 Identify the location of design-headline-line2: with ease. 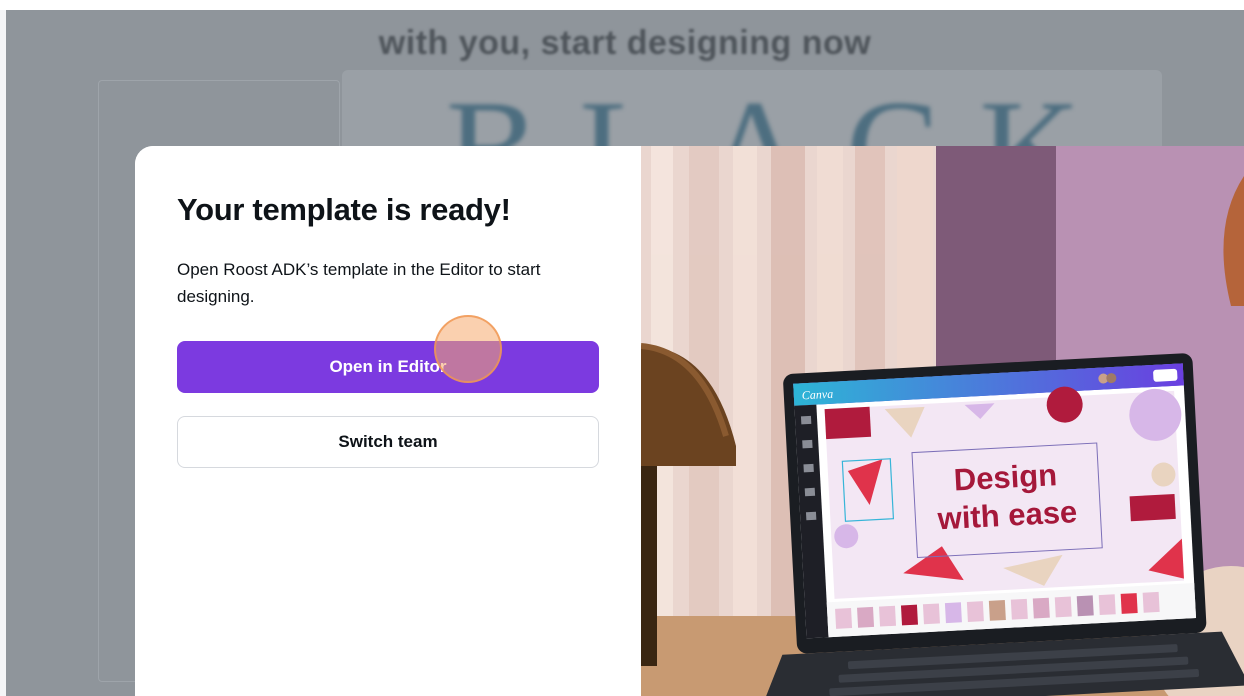
(1007, 515).